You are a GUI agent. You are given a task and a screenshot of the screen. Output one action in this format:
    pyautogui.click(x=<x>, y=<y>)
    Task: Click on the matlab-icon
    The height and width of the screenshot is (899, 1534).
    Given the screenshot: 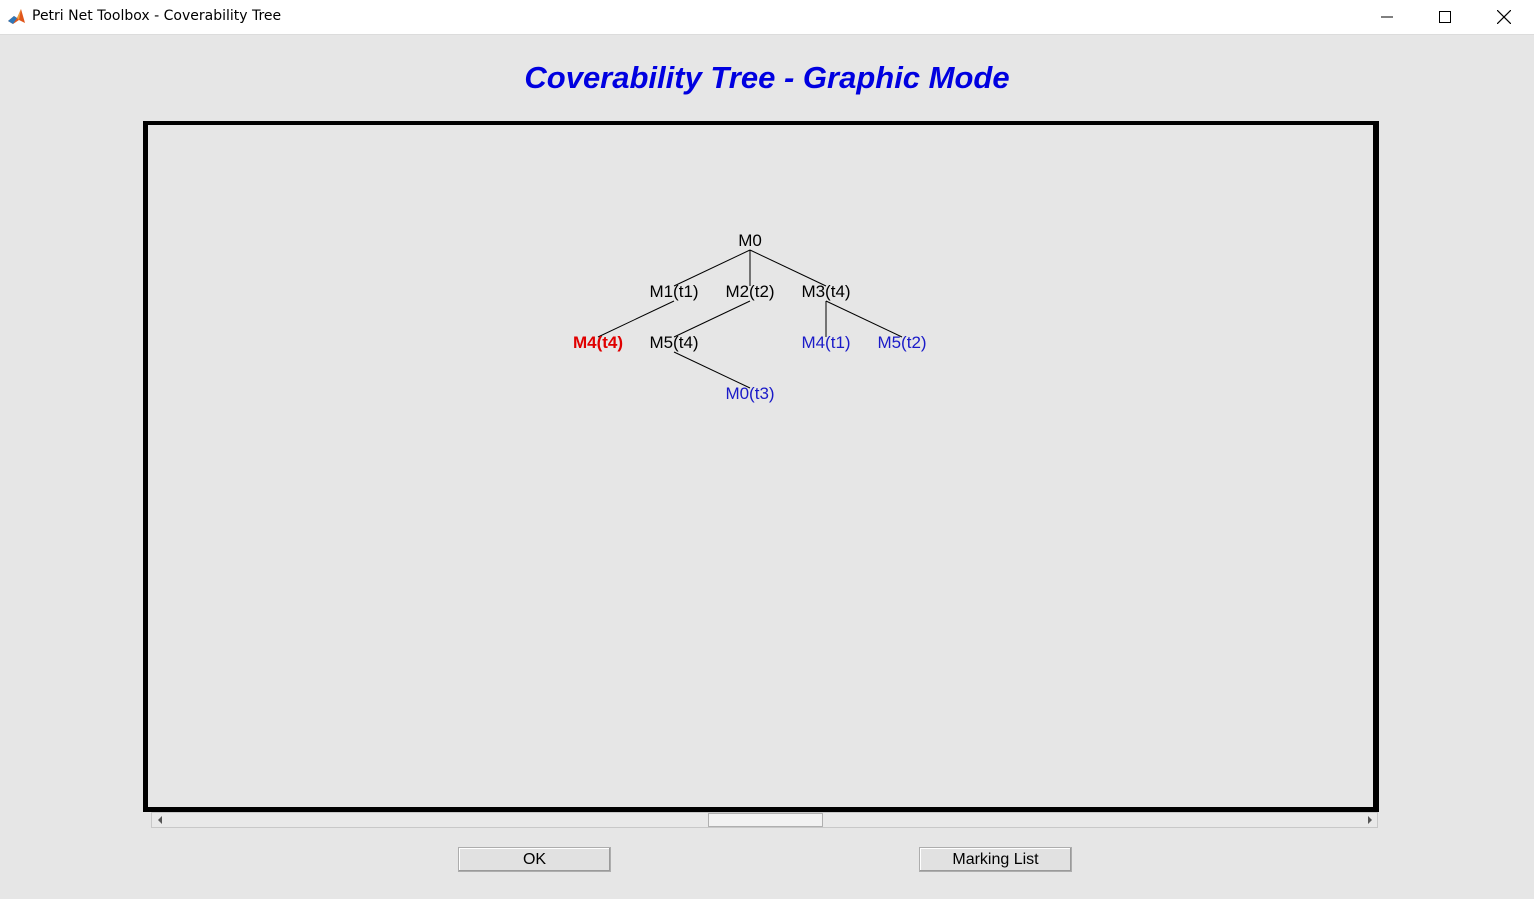 What is the action you would take?
    pyautogui.click(x=16, y=16)
    